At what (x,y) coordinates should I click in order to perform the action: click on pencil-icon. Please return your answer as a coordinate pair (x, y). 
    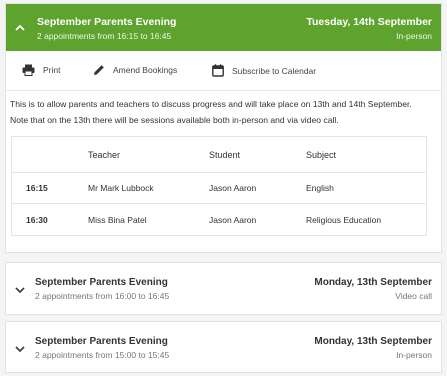
    Looking at the image, I should click on (99, 70).